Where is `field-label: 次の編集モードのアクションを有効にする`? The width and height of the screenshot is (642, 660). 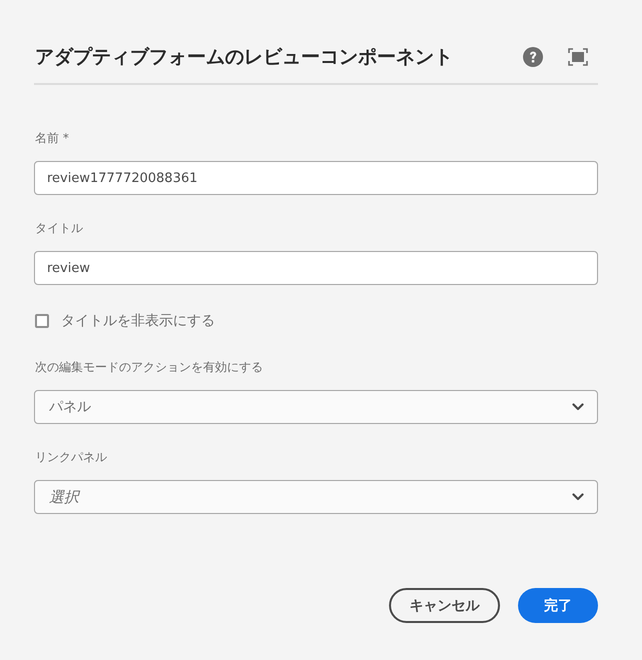 field-label: 次の編集モードのアクションを有効にする is located at coordinates (148, 367).